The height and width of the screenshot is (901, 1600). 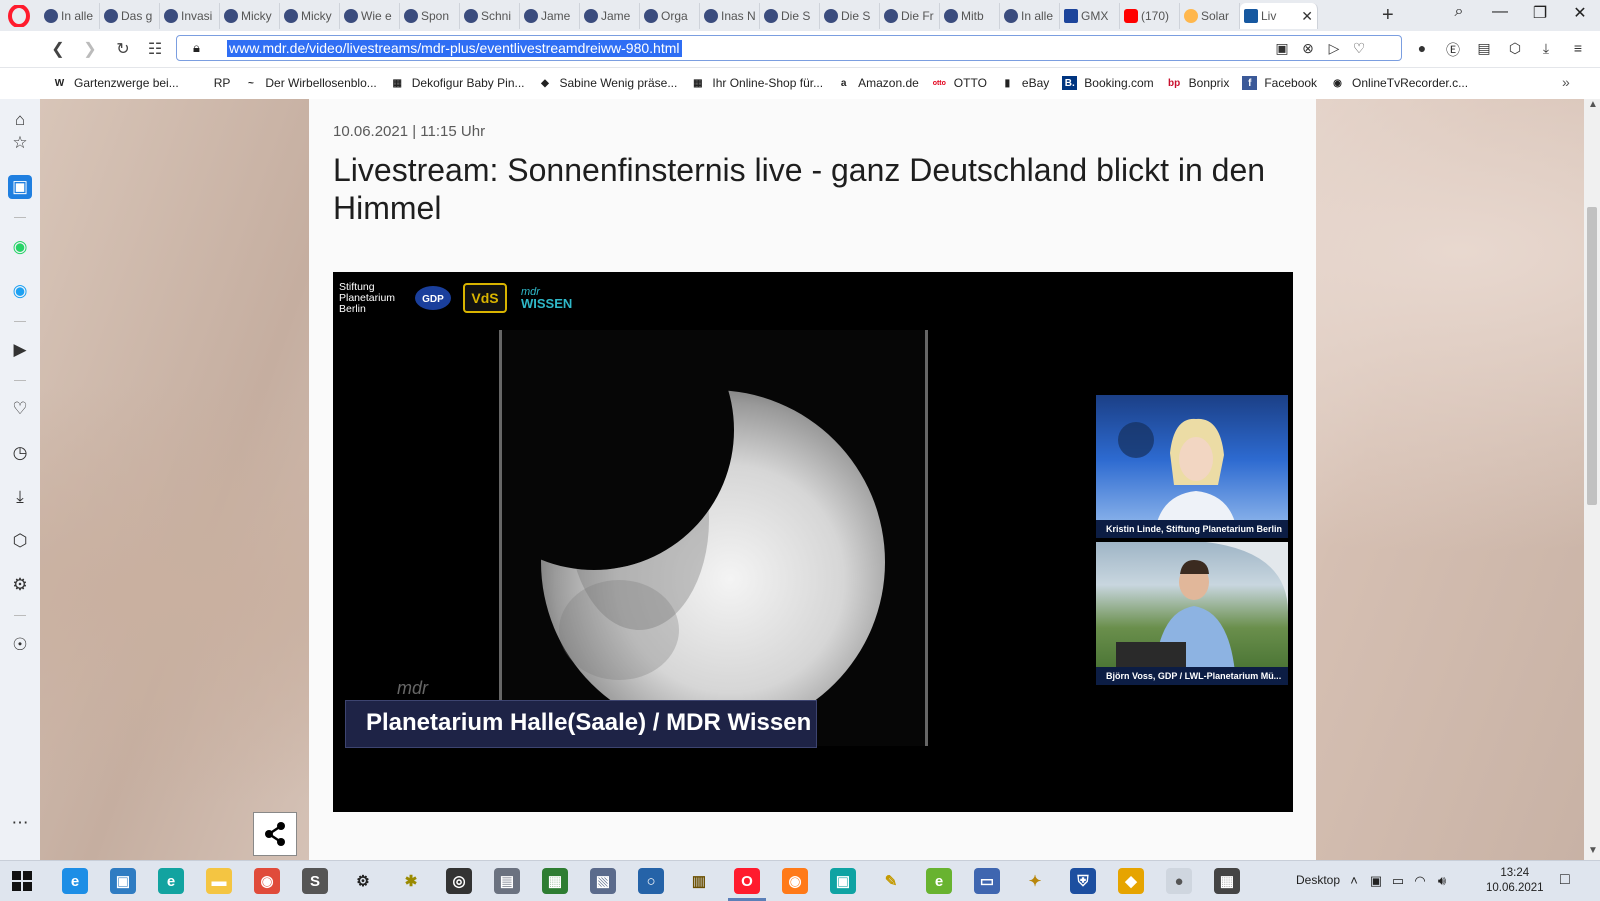 What do you see at coordinates (267, 881) in the screenshot?
I see `chrome-icon: ◉` at bounding box center [267, 881].